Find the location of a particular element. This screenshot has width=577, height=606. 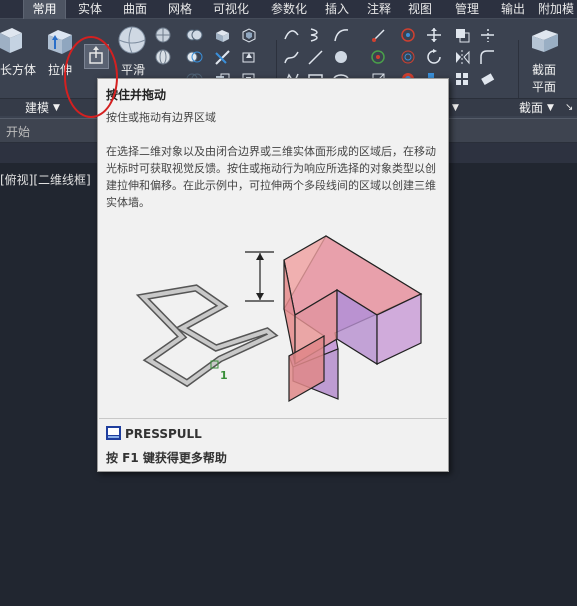

arc-icon is located at coordinates (341, 35).